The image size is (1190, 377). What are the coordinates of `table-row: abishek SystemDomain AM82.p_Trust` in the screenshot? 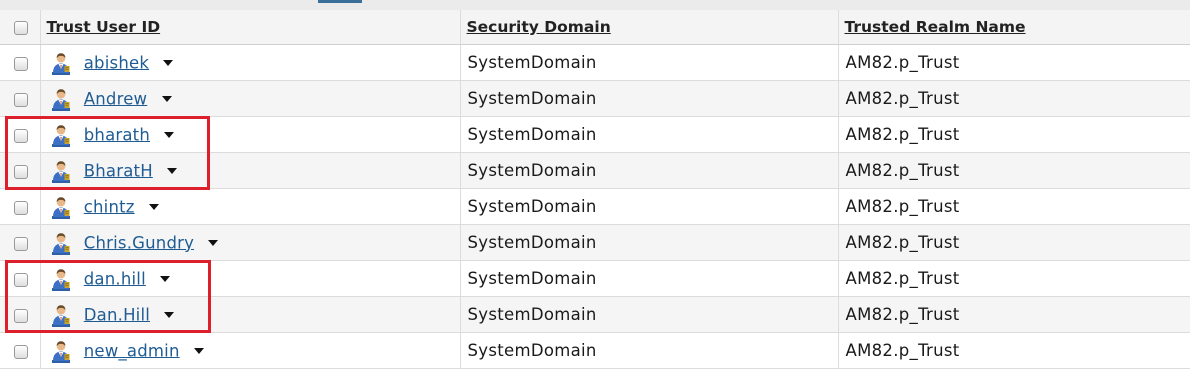 It's located at (595, 62).